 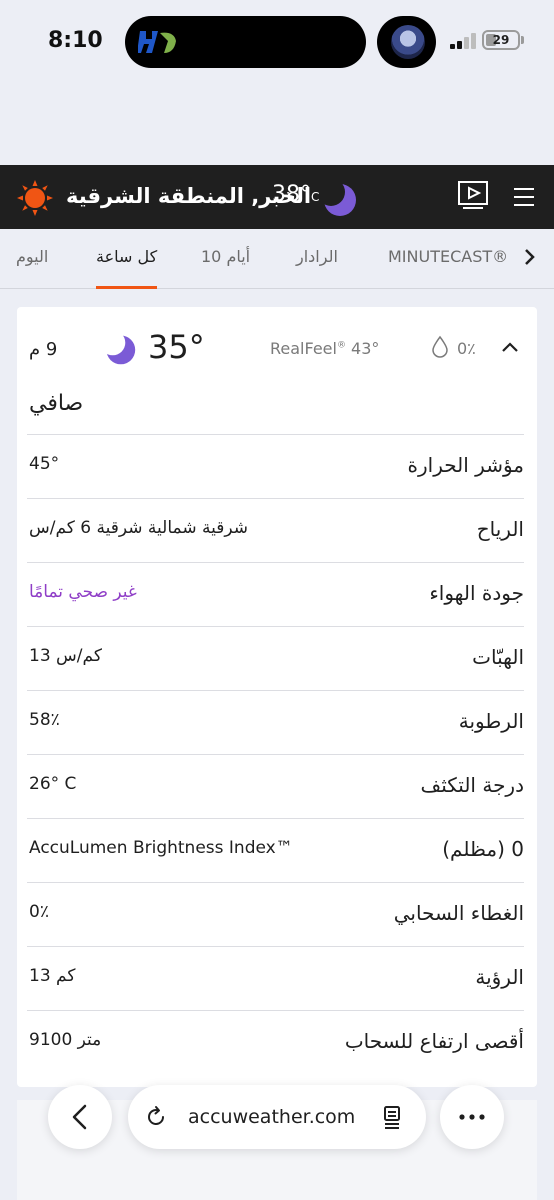 I want to click on dynamic-island, so click(x=245, y=42).